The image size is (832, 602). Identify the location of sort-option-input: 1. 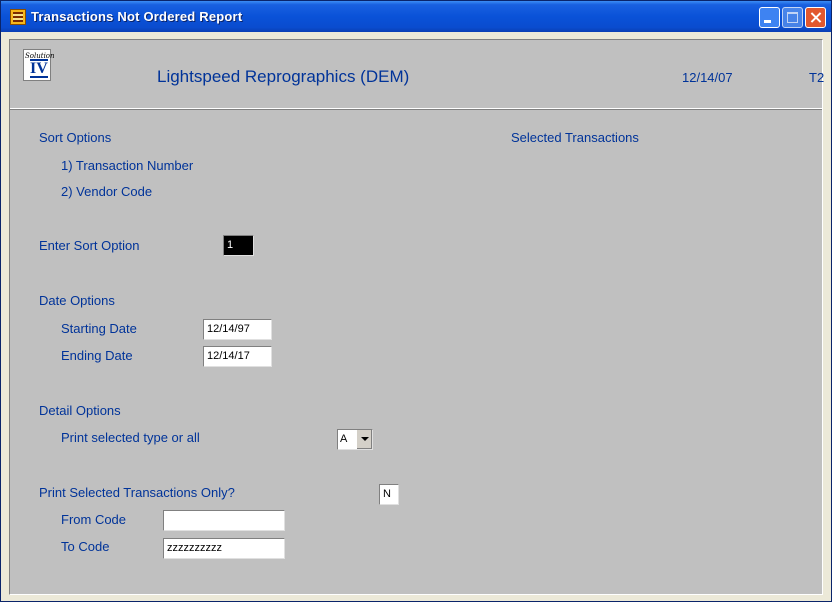
(238, 245).